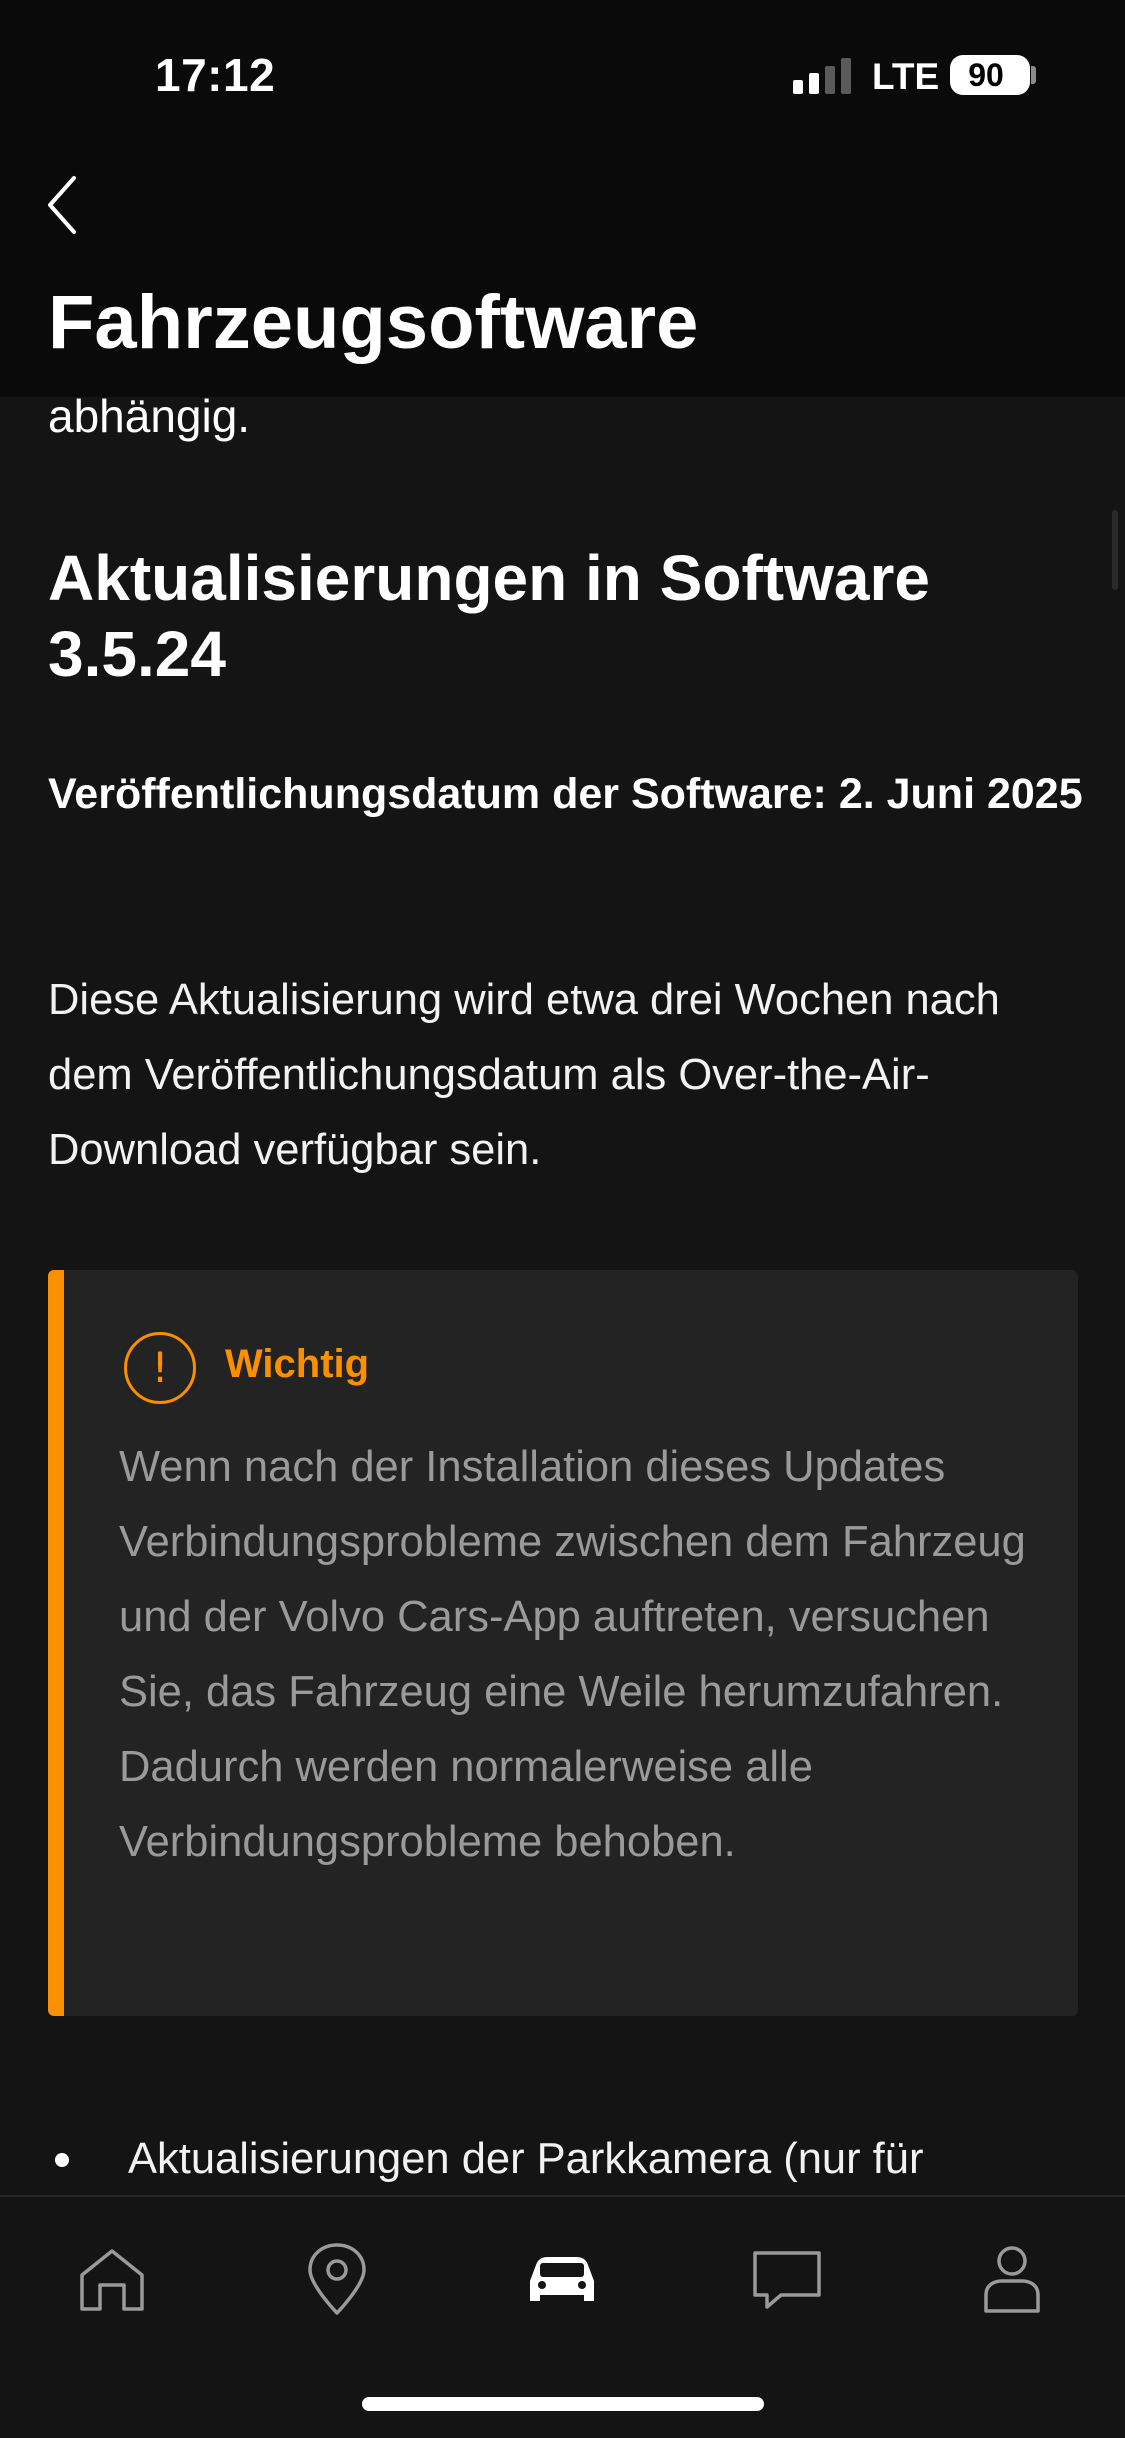 Image resolution: width=1125 pixels, height=2438 pixels. I want to click on home-icon, so click(112, 2280).